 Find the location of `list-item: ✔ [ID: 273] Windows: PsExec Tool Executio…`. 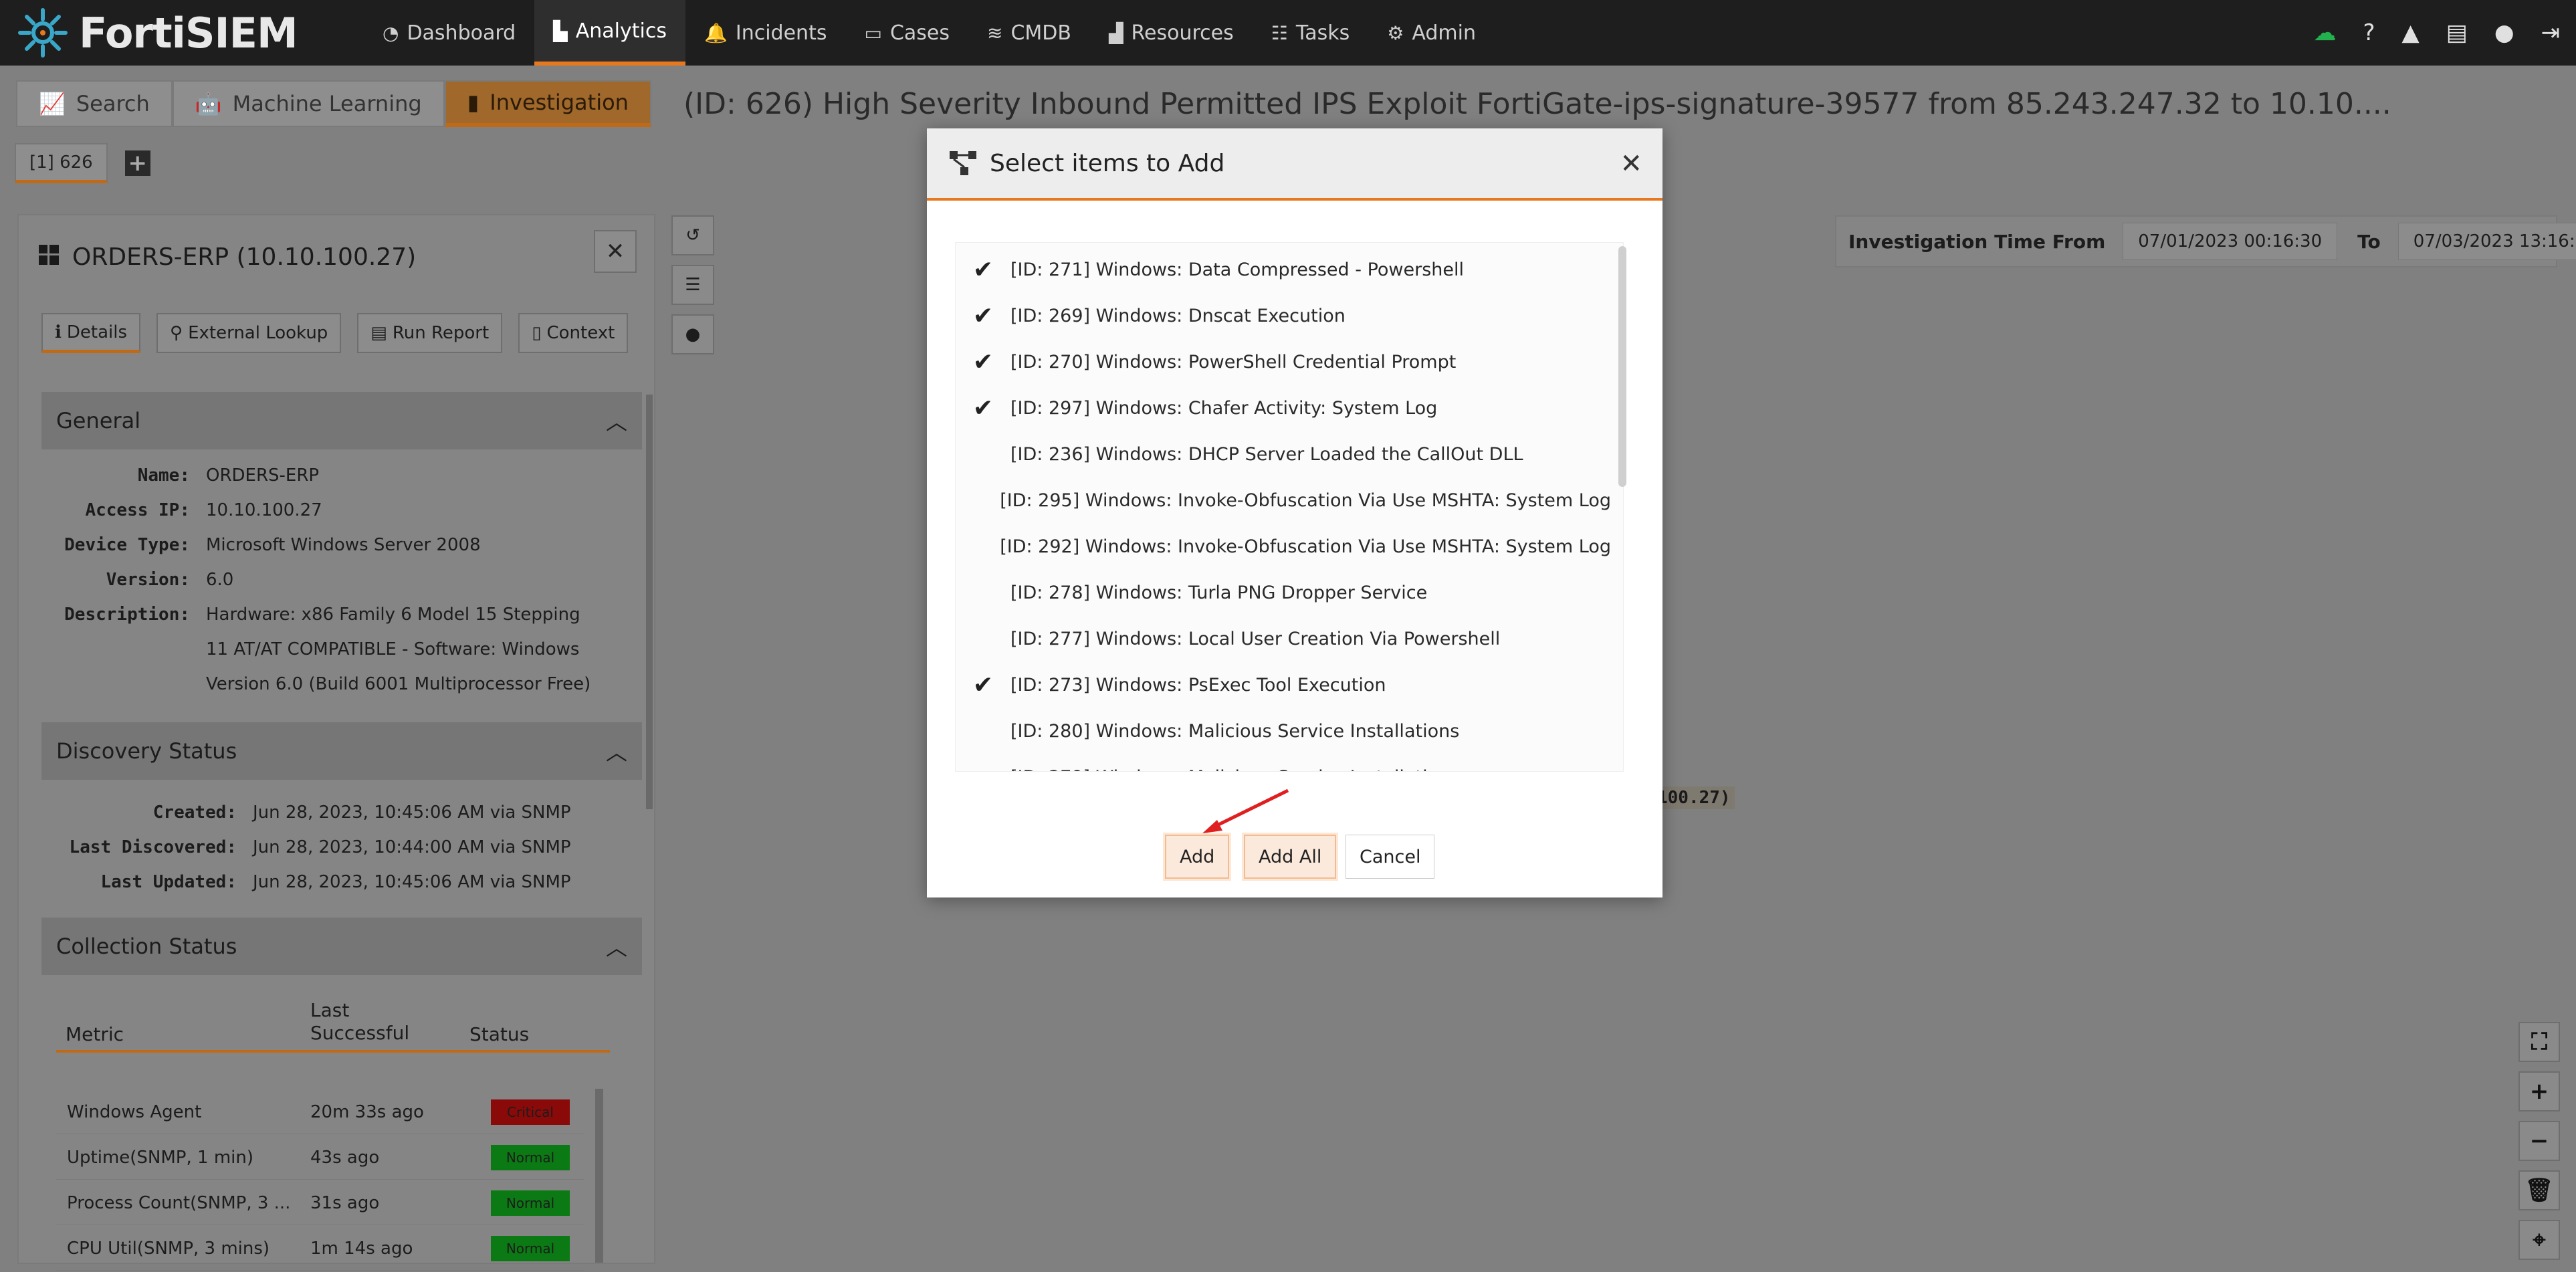

list-item: ✔ [ID: 273] Windows: PsExec Tool Executio… is located at coordinates (1283, 685).